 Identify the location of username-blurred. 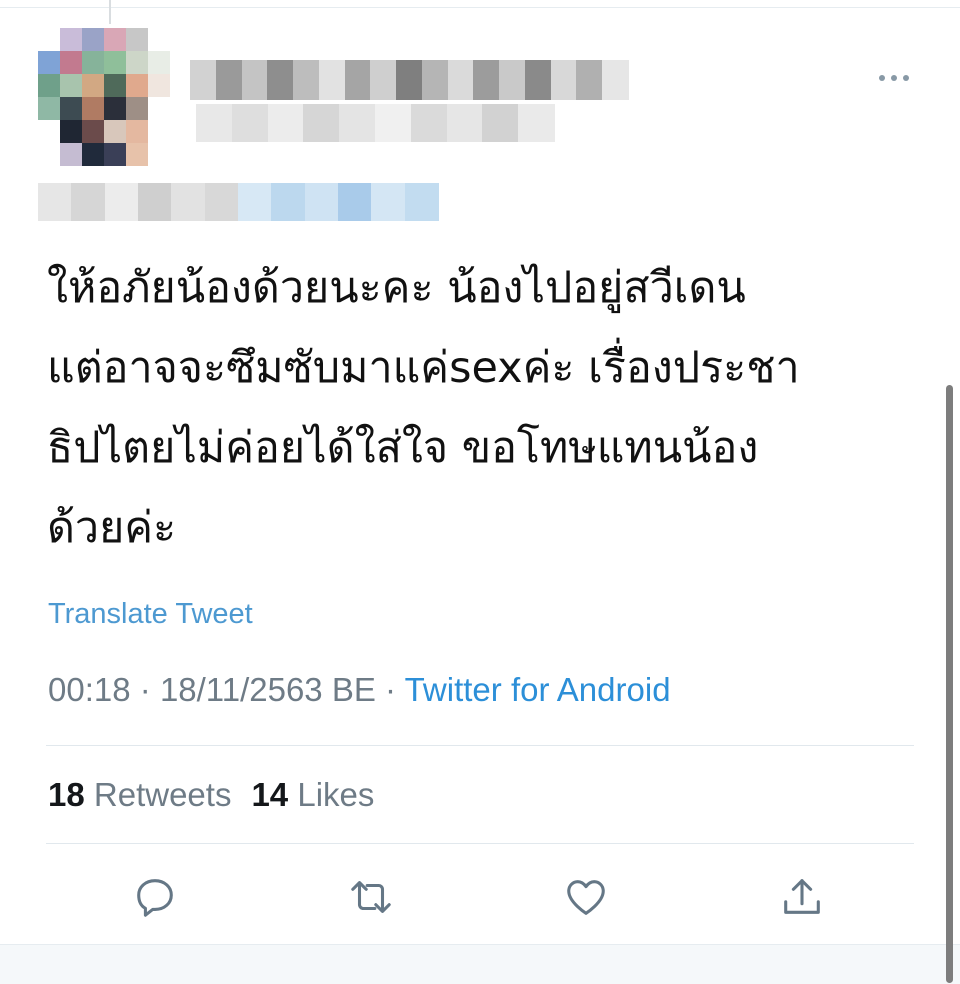
(375, 123).